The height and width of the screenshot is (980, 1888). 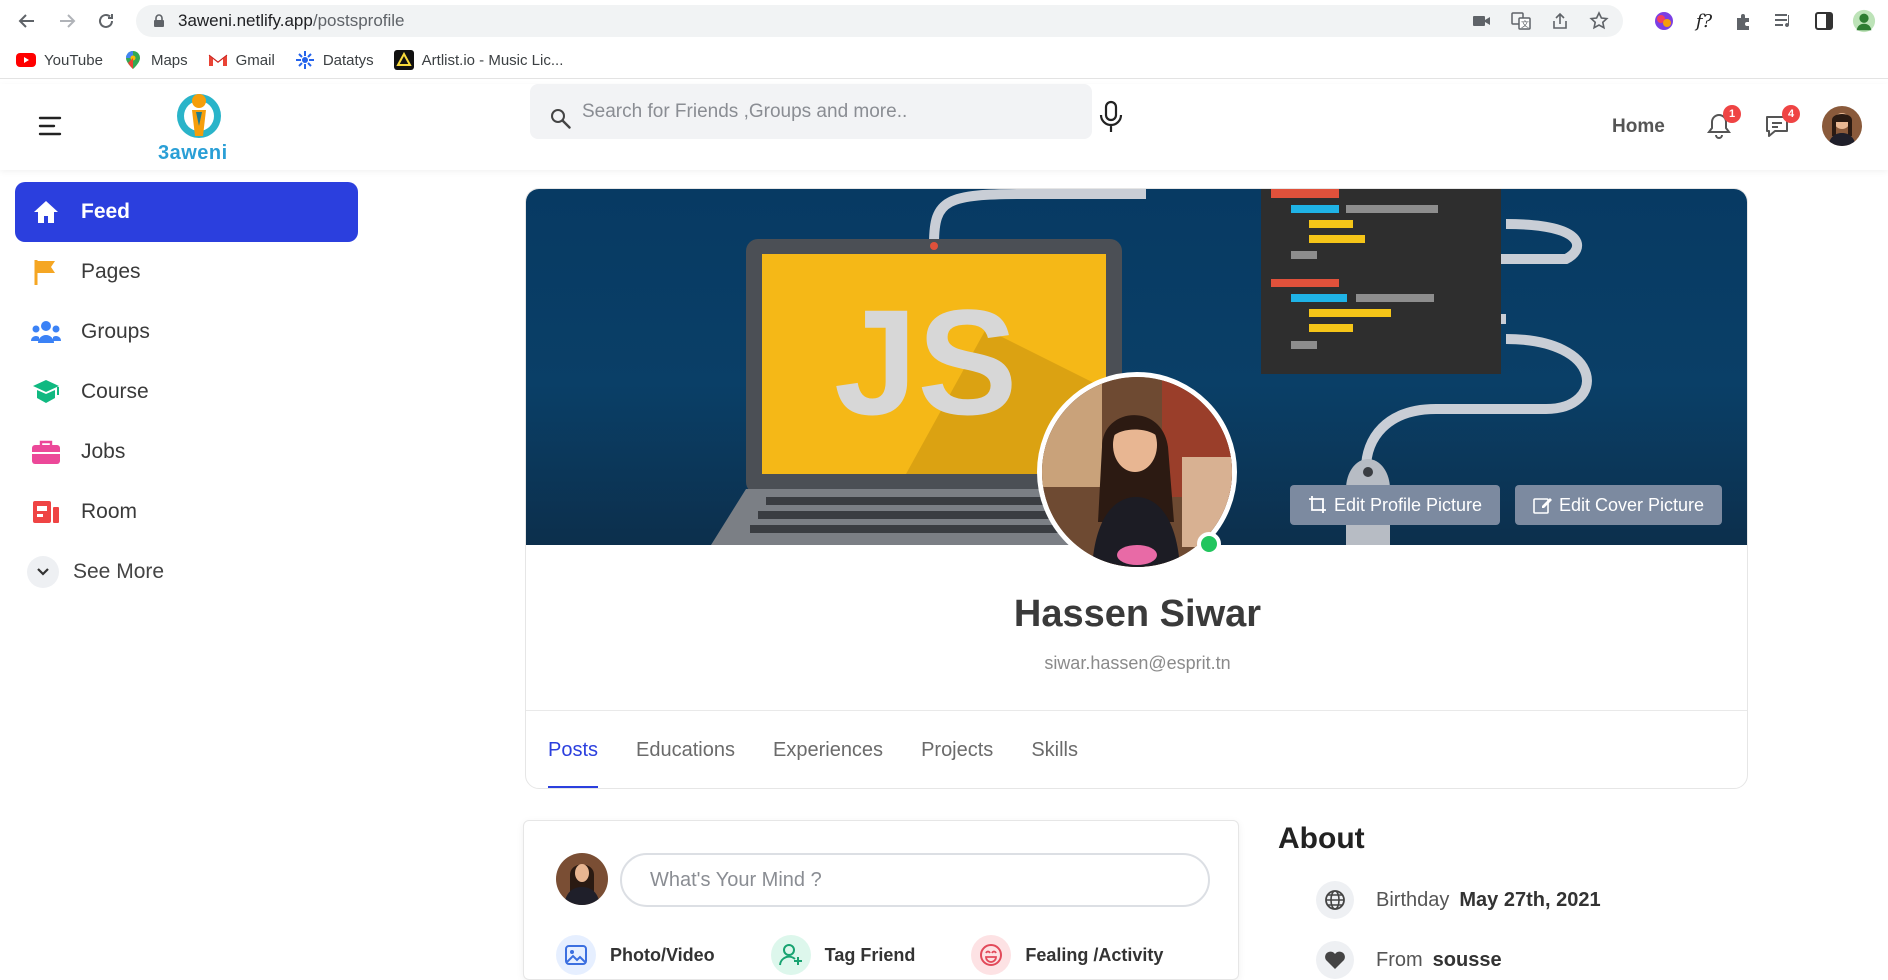 I want to click on home-icon, so click(x=46, y=212).